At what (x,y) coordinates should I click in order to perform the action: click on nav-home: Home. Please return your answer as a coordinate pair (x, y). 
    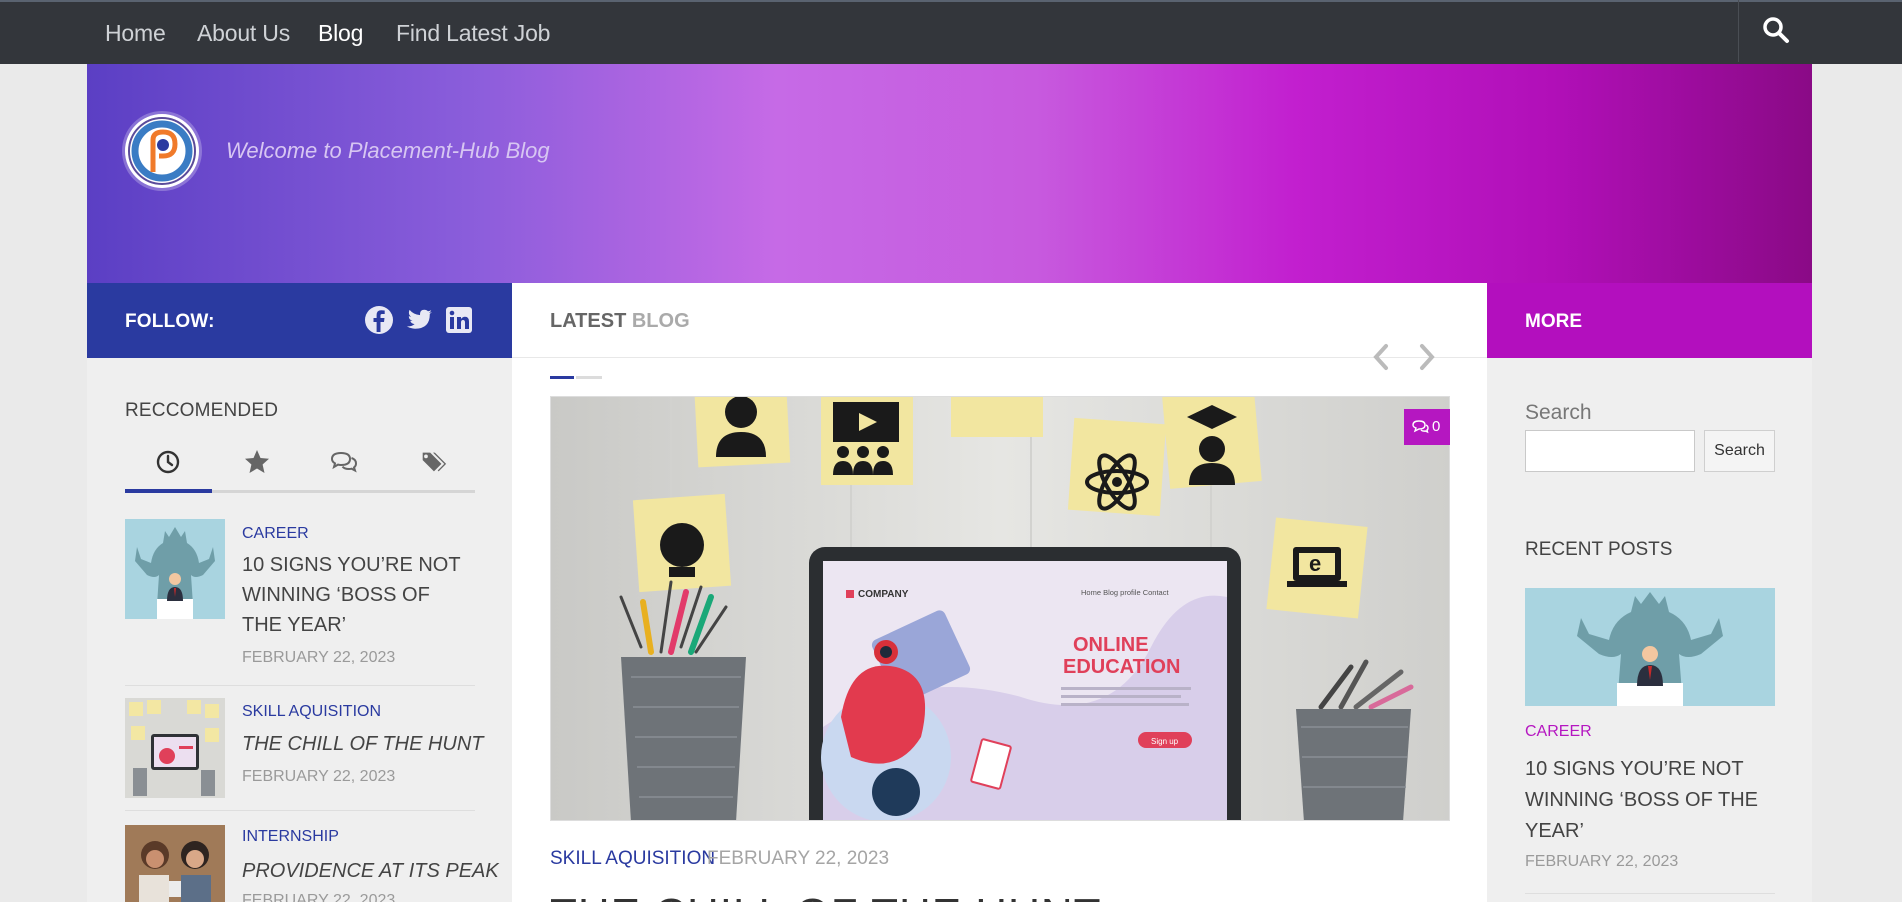
    Looking at the image, I should click on (135, 33).